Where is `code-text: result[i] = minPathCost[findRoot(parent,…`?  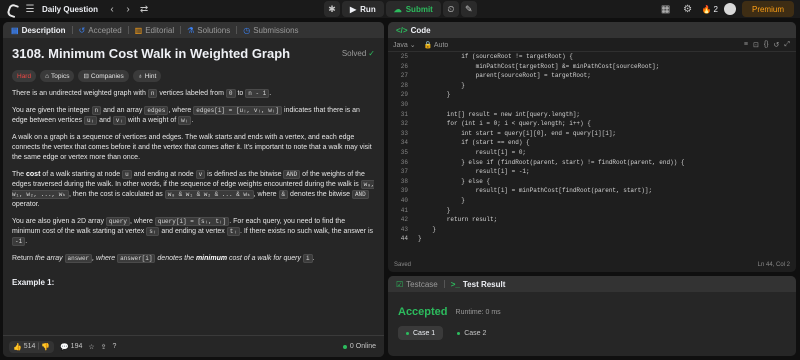 code-text: result[i] = minPathCost[findRoot(parent,… is located at coordinates (532, 191).